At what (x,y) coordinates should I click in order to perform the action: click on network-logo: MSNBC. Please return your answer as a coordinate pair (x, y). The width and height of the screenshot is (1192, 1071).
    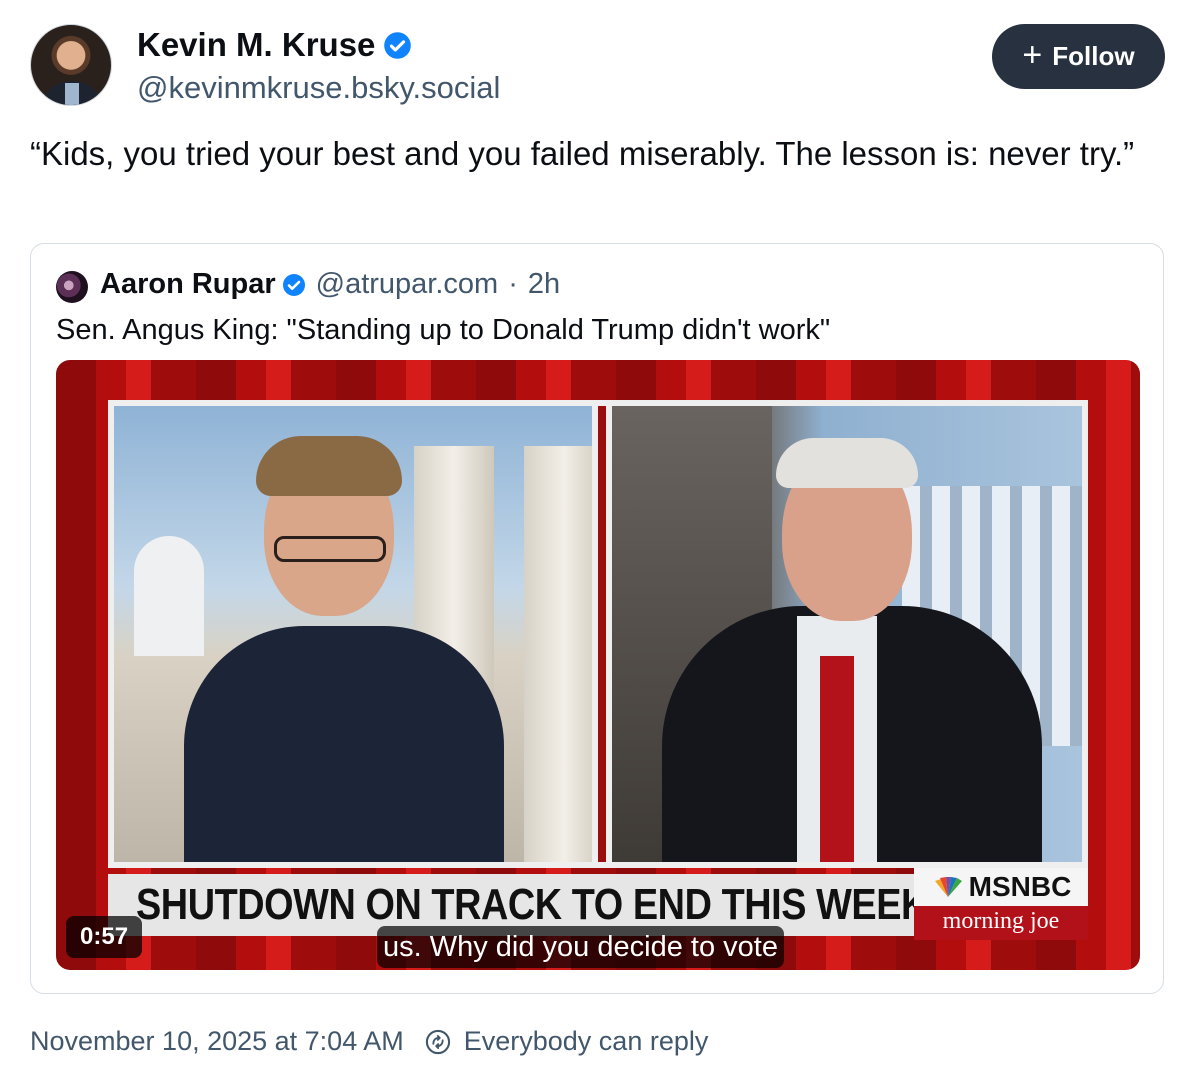
    Looking at the image, I should click on (1001, 887).